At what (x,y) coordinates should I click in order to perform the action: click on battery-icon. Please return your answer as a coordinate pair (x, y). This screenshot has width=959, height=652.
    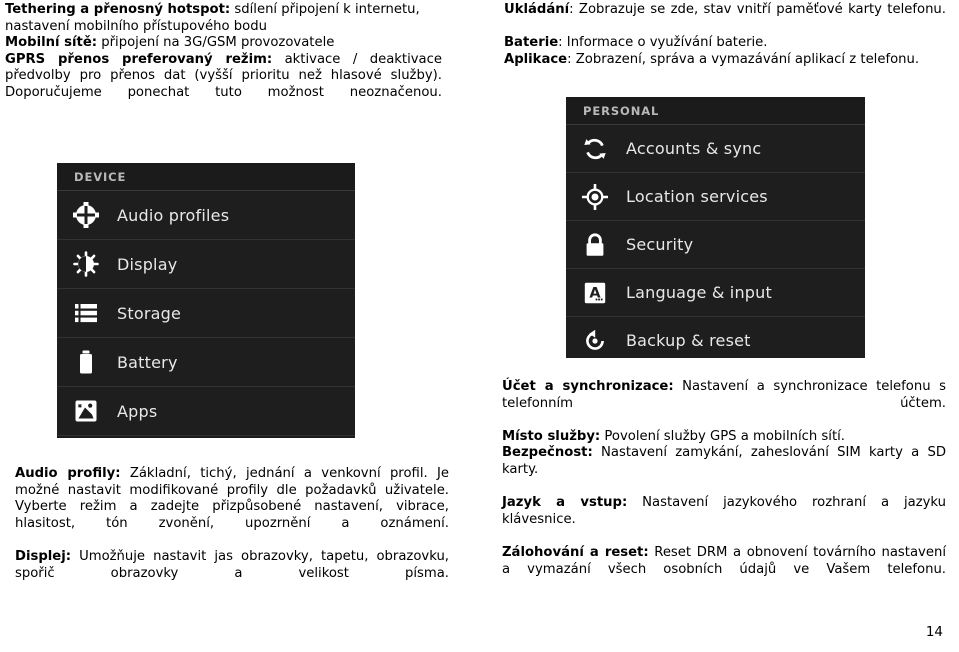
    Looking at the image, I should click on (86, 362).